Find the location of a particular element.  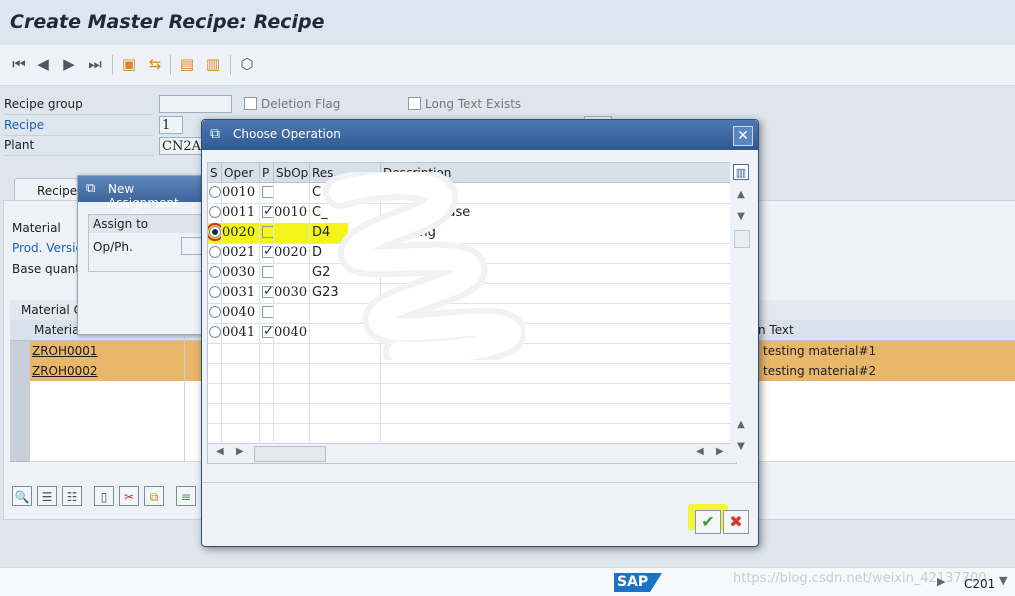

scroll-page-up-icon: ▲ is located at coordinates (741, 425).